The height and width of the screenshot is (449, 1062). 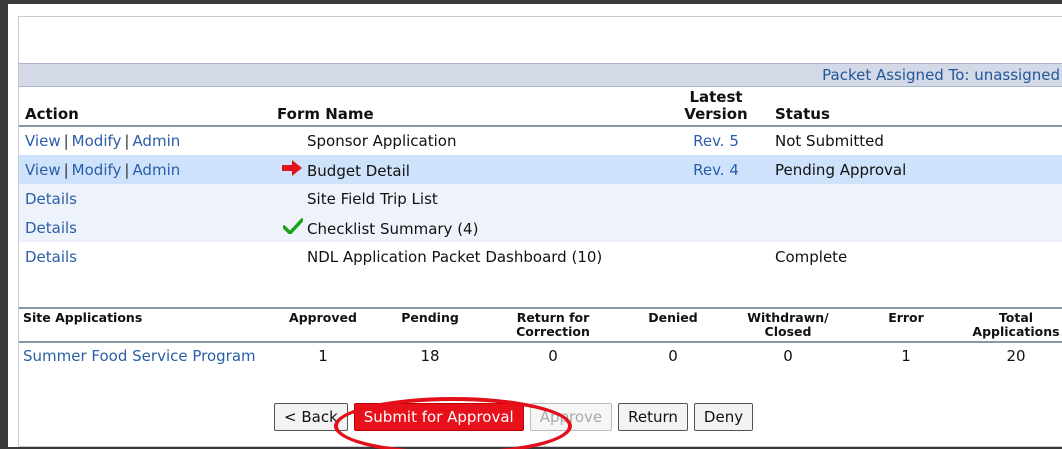 I want to click on assigned-value: unassigned, so click(x=1017, y=75).